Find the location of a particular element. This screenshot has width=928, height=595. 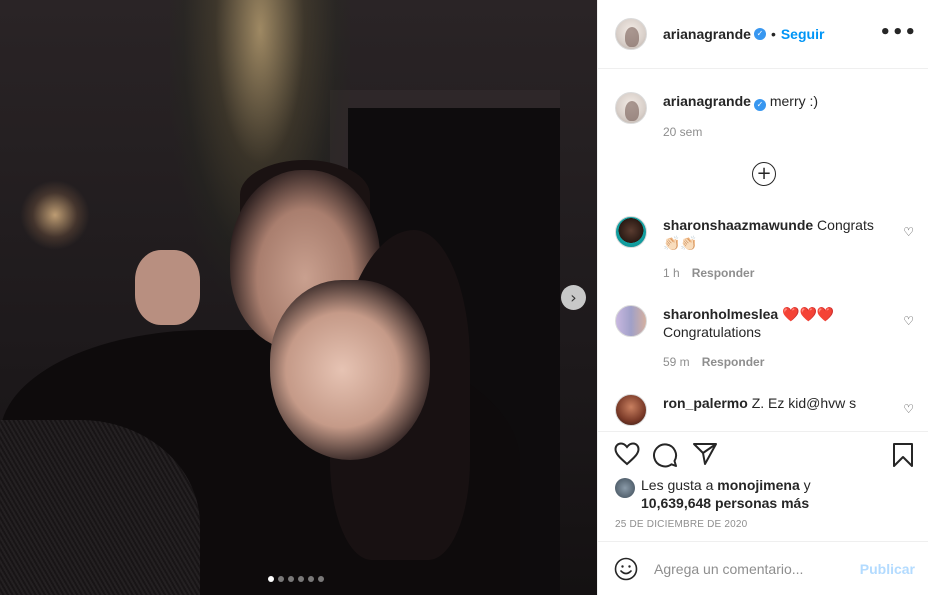

emoji-icon is located at coordinates (626, 569).